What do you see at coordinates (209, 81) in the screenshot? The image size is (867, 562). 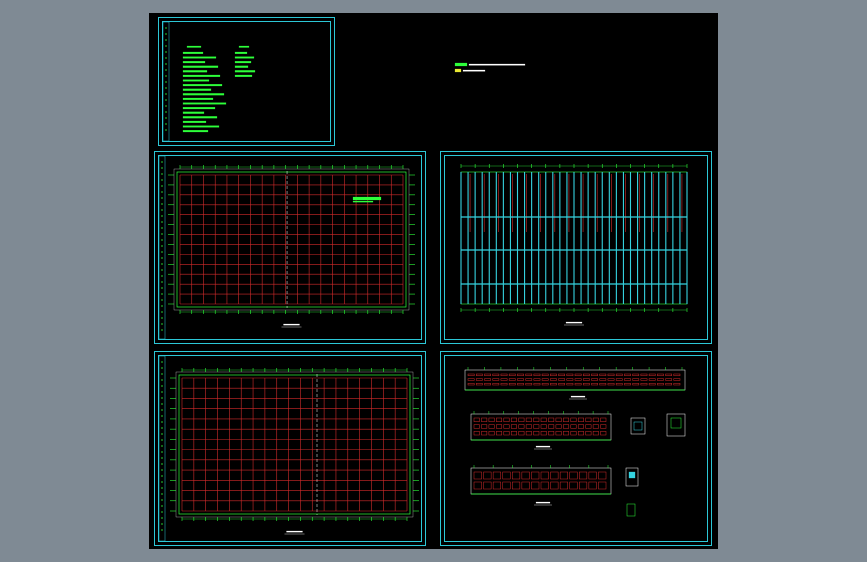 I see `notes-text-block` at bounding box center [209, 81].